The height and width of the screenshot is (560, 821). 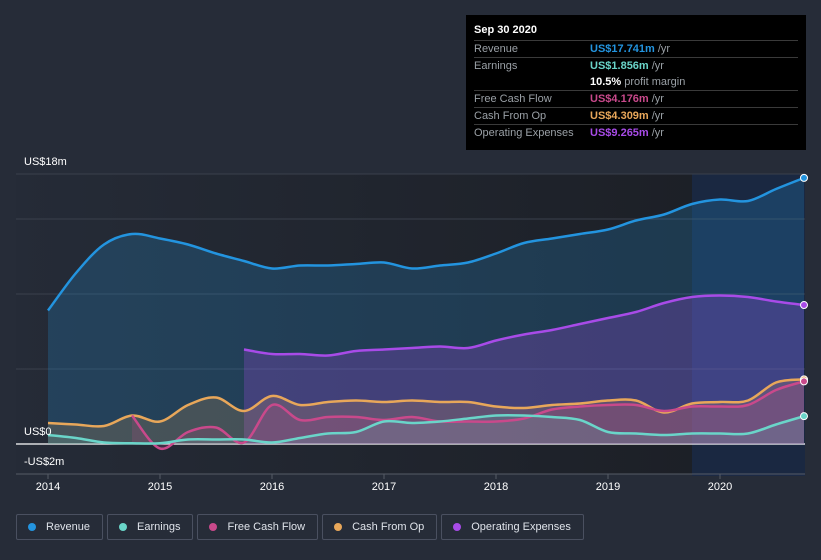 I want to click on tooltip-label: Free Cash Flow, so click(x=513, y=99).